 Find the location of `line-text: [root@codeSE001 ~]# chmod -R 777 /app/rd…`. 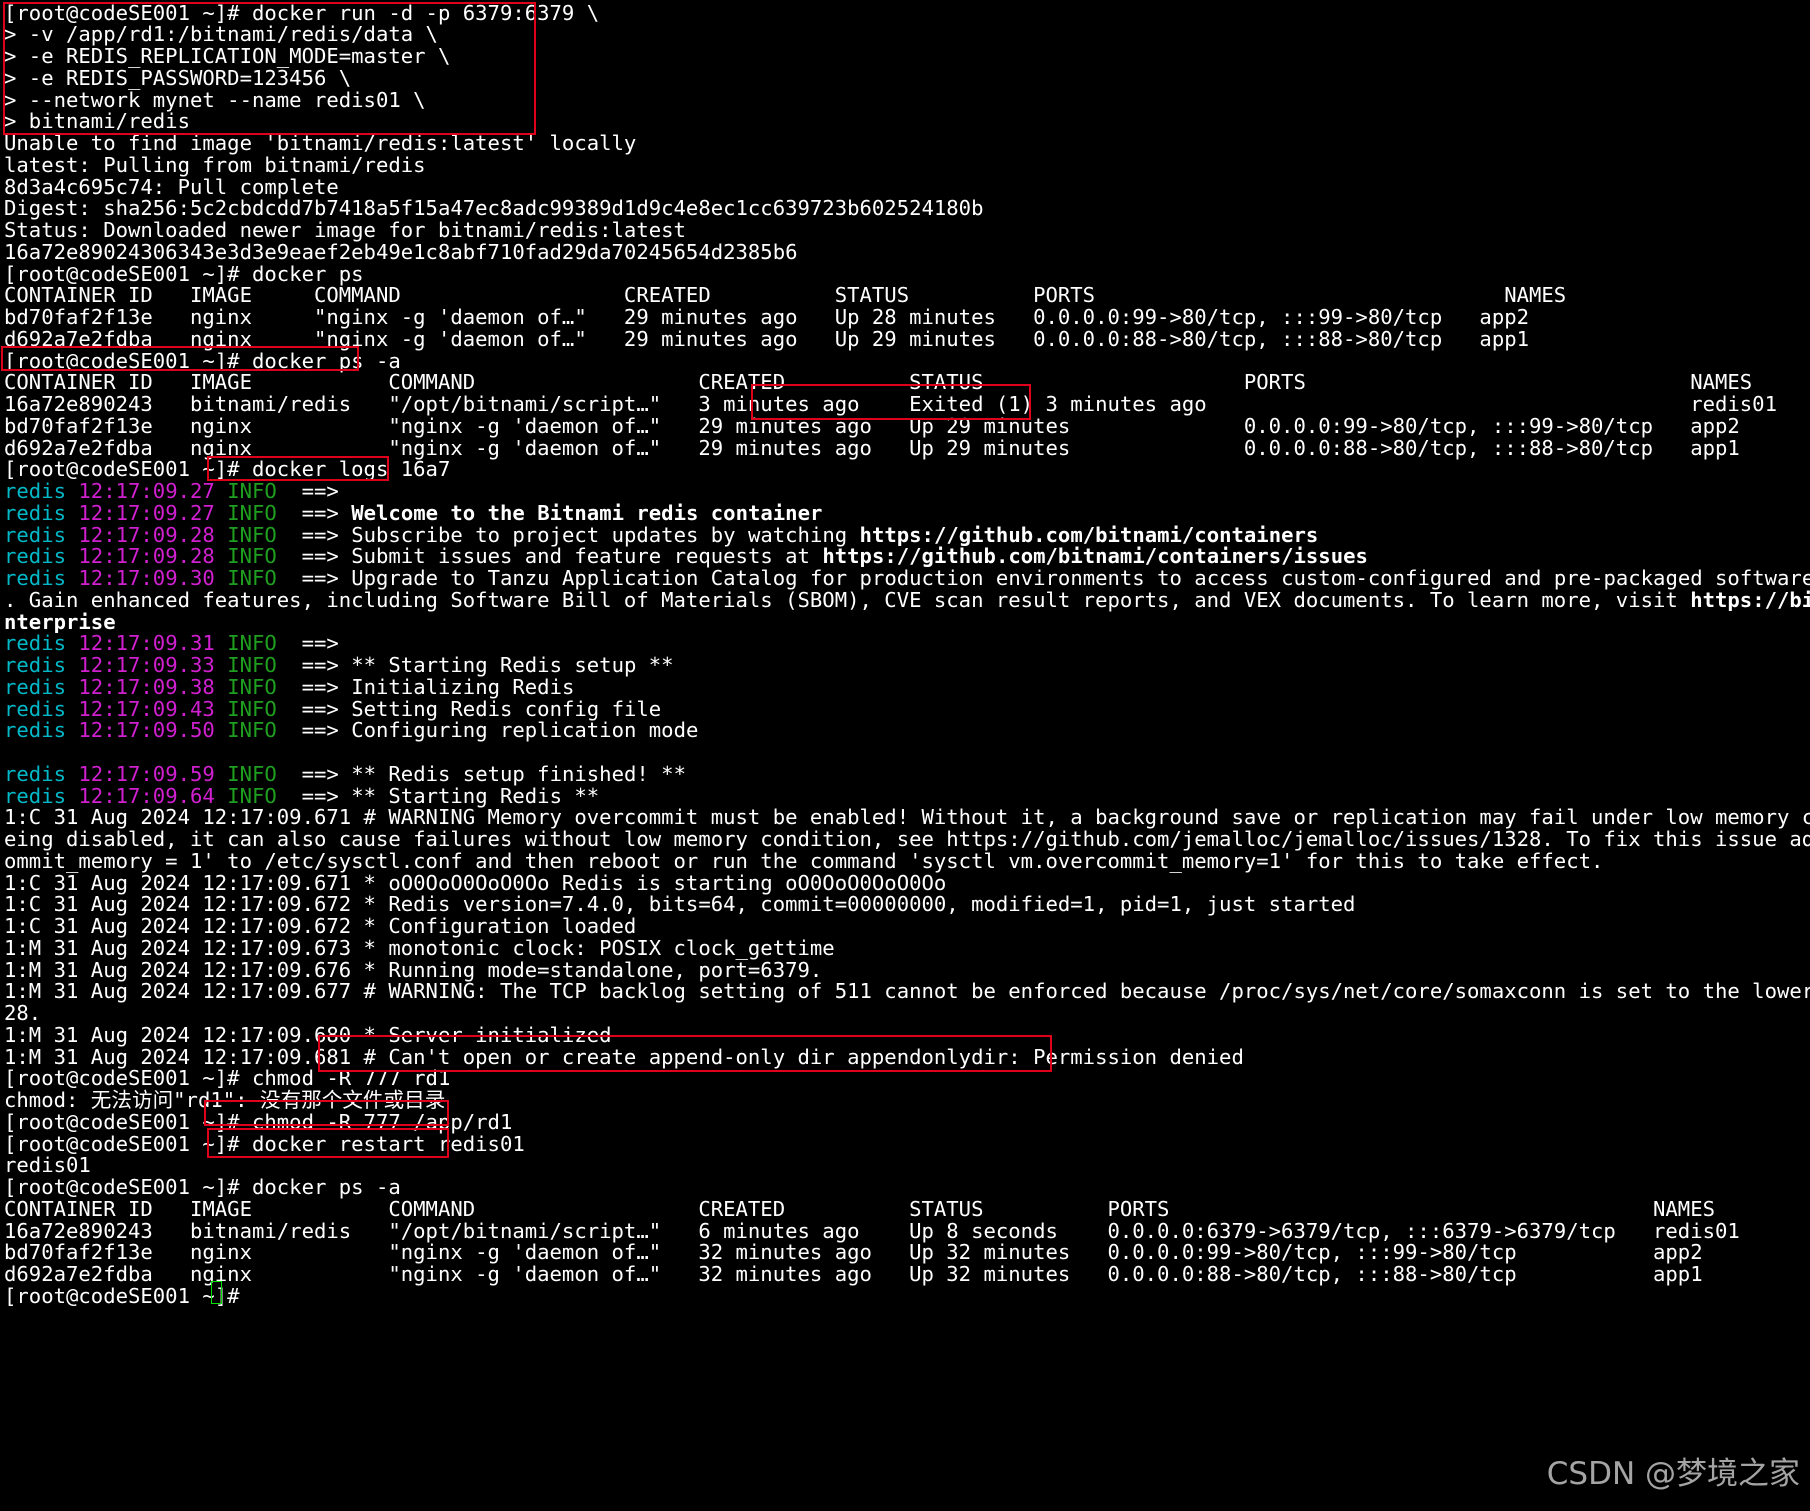

line-text: [root@codeSE001 ~]# chmod -R 777 /app/rd… is located at coordinates (258, 1121).